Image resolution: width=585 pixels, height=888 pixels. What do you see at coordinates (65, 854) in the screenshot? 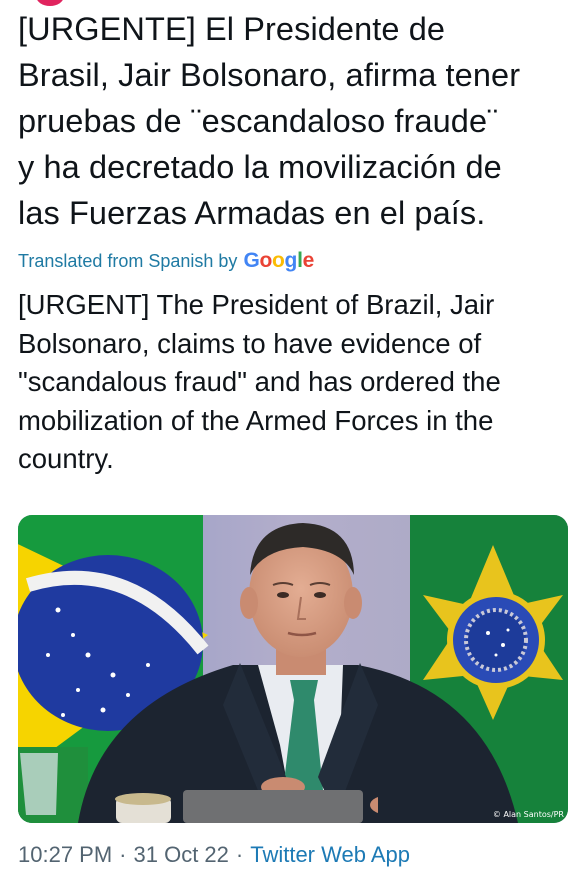
I see `tweet-time: 10:27 PM` at bounding box center [65, 854].